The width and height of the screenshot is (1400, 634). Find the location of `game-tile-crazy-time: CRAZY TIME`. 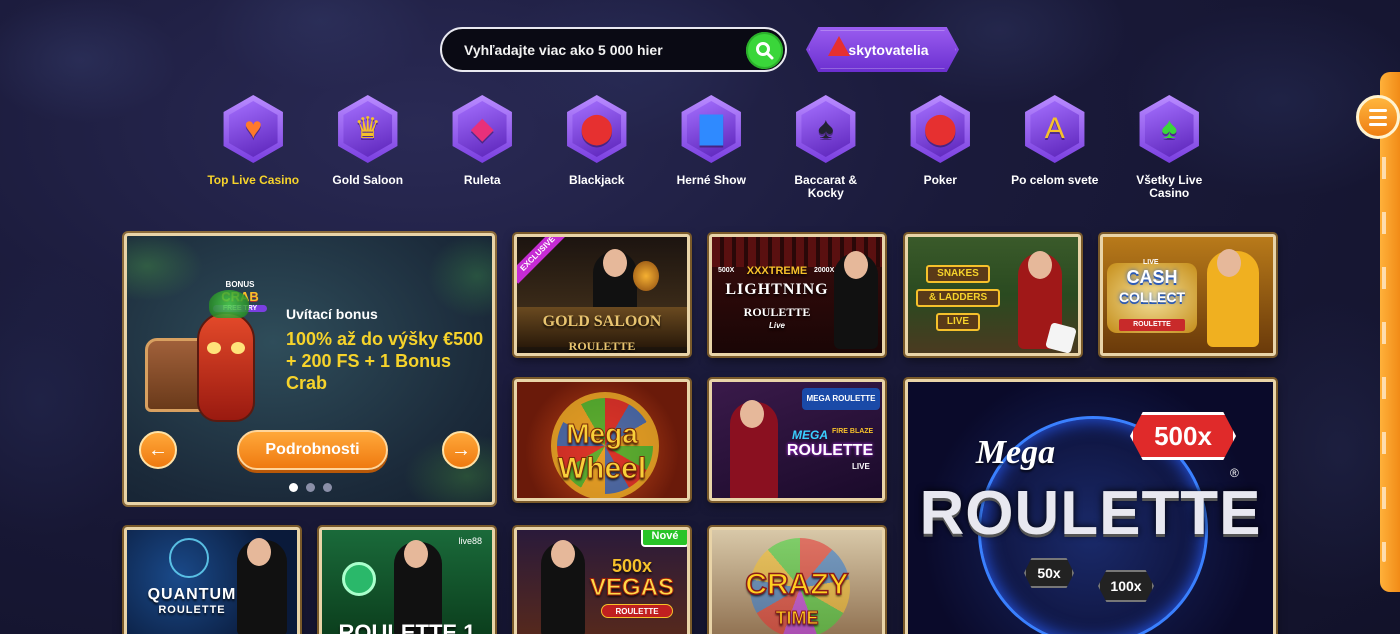

game-tile-crazy-time: CRAZY TIME is located at coordinates (797, 580).